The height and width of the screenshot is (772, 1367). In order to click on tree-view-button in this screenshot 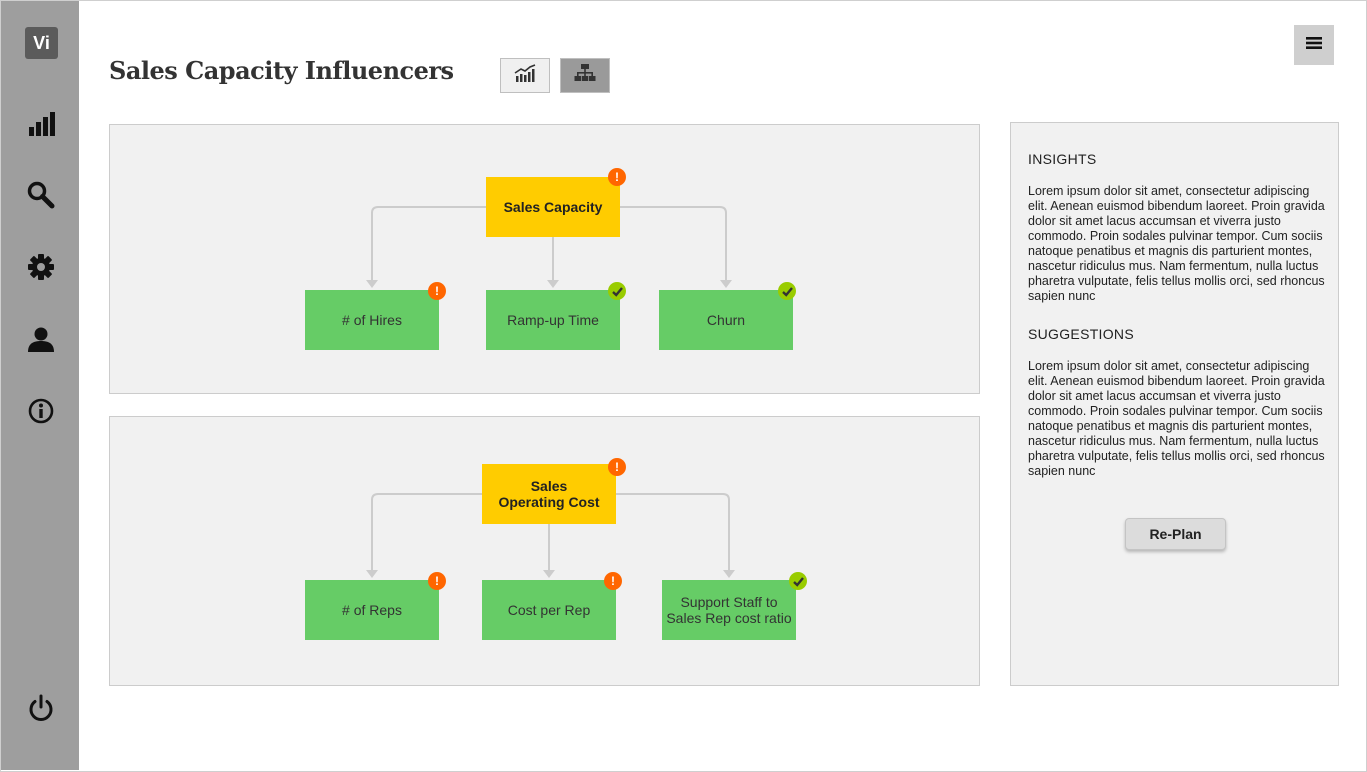, I will do `click(585, 75)`.